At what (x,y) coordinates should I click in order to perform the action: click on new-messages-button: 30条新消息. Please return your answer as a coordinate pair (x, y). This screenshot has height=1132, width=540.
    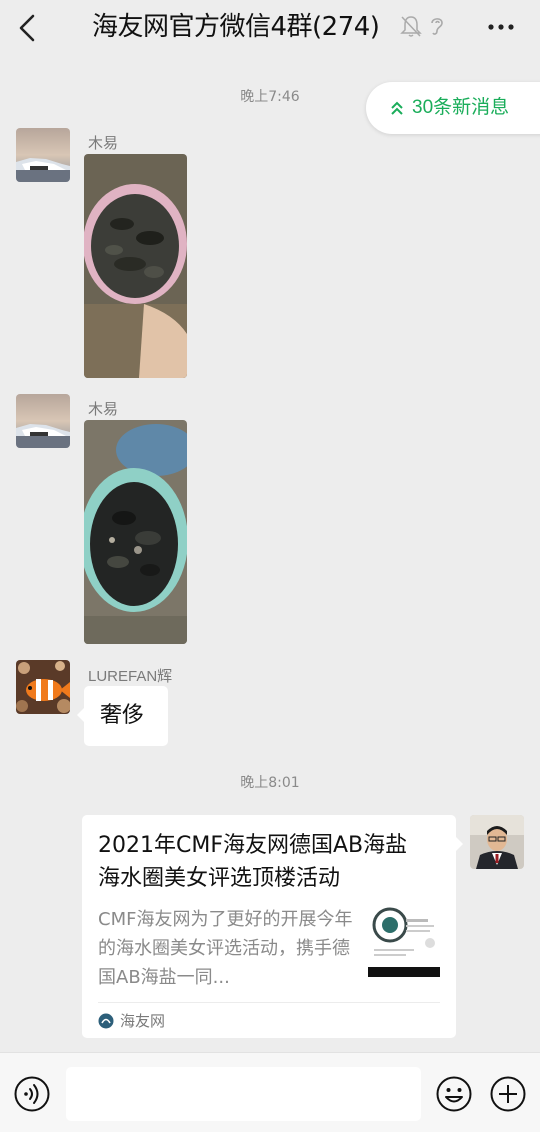
    Looking at the image, I should click on (453, 108).